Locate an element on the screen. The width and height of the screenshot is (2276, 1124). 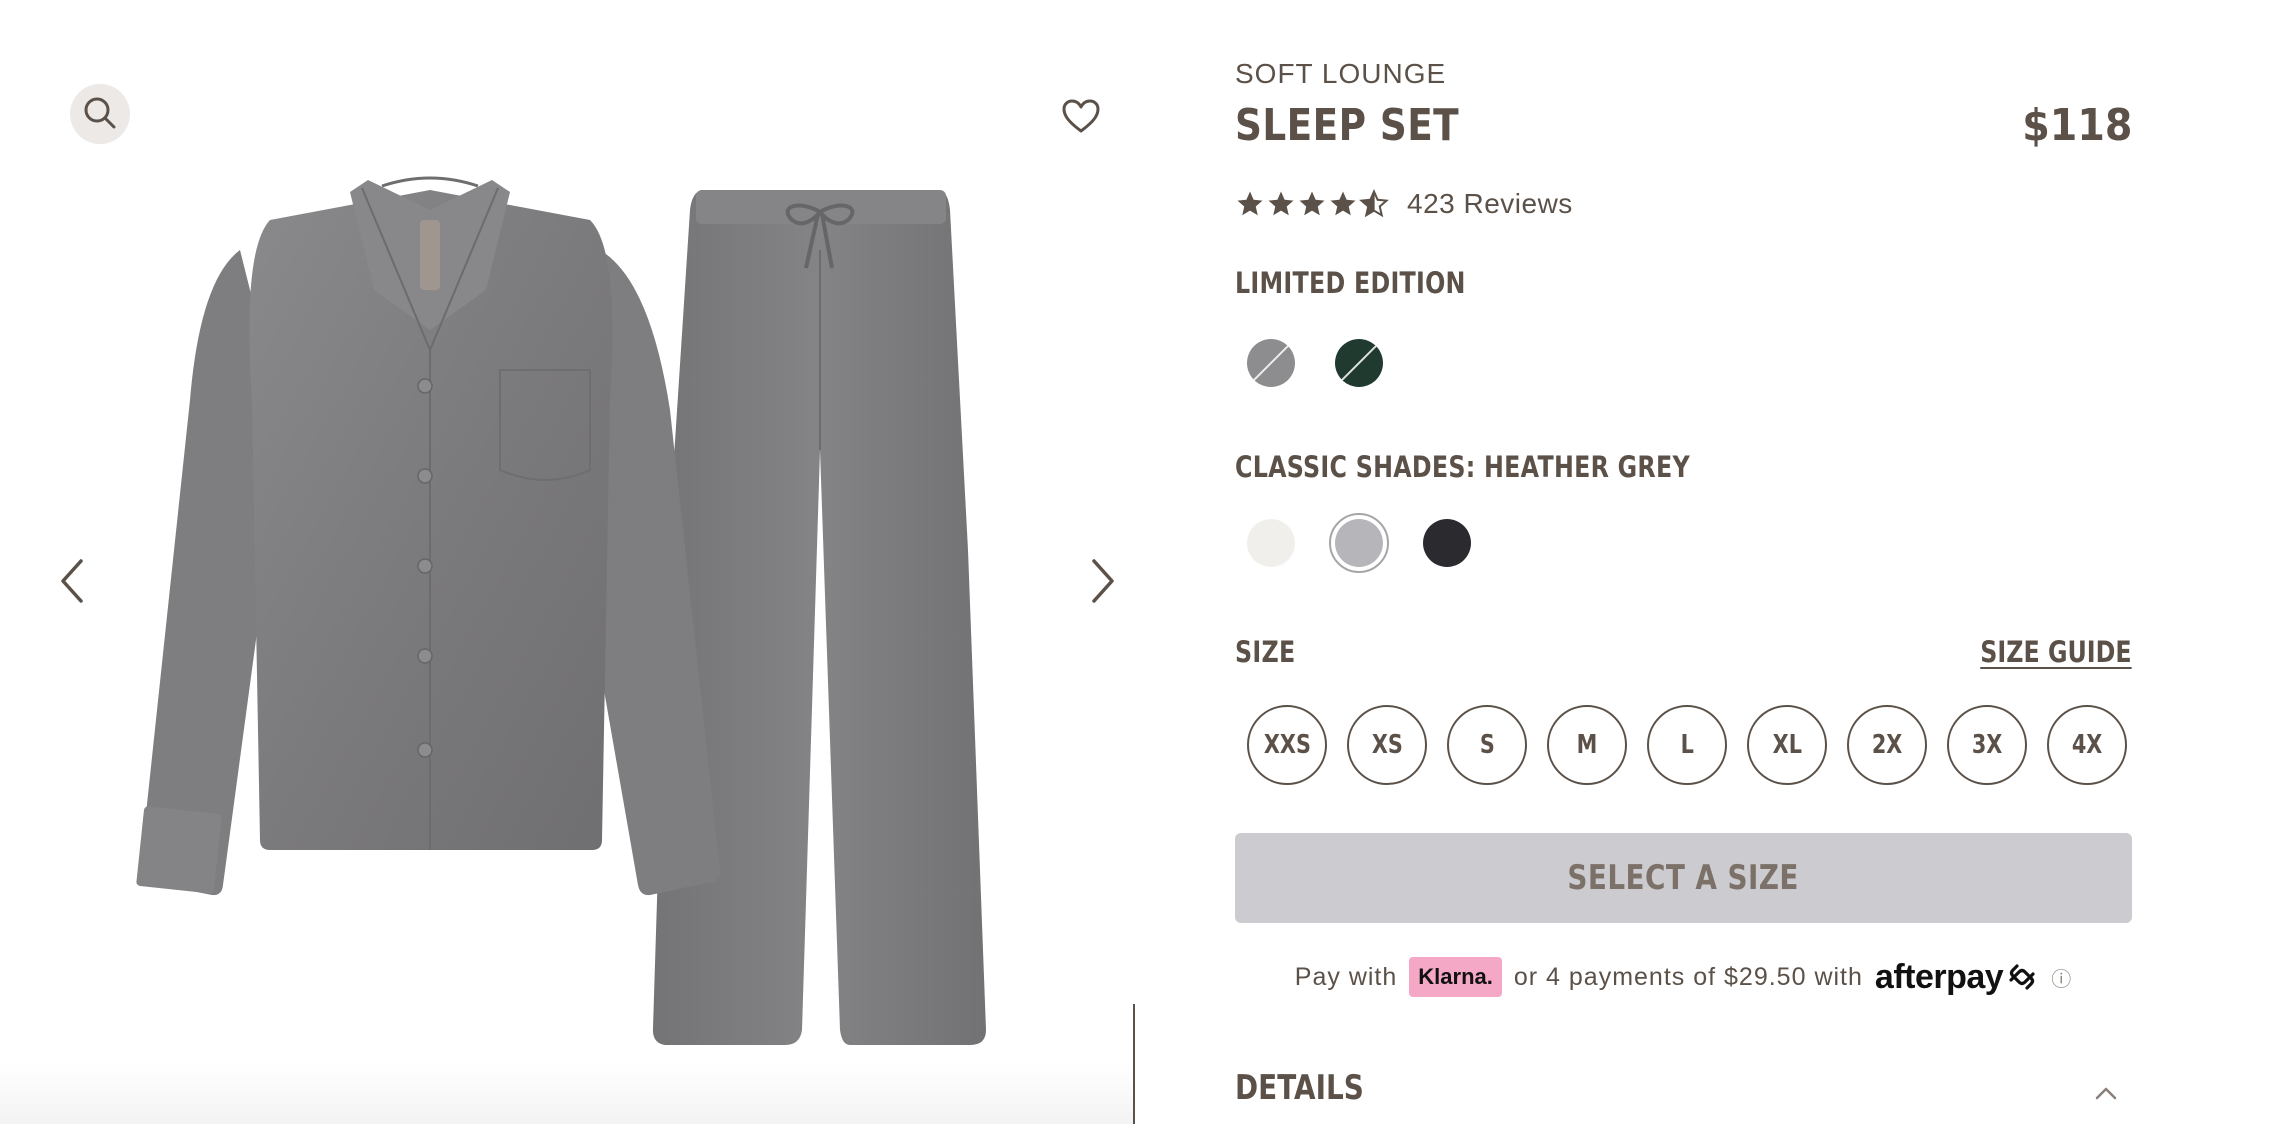
size-option-label: 4X is located at coordinates (2087, 745).